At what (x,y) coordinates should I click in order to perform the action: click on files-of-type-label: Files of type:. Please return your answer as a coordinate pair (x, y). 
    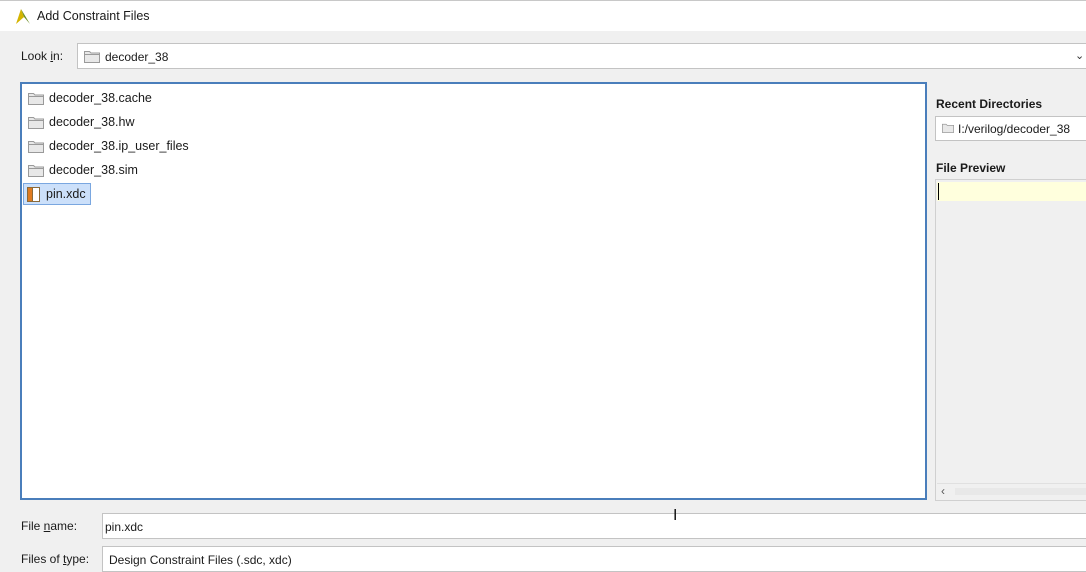
    Looking at the image, I should click on (55, 559).